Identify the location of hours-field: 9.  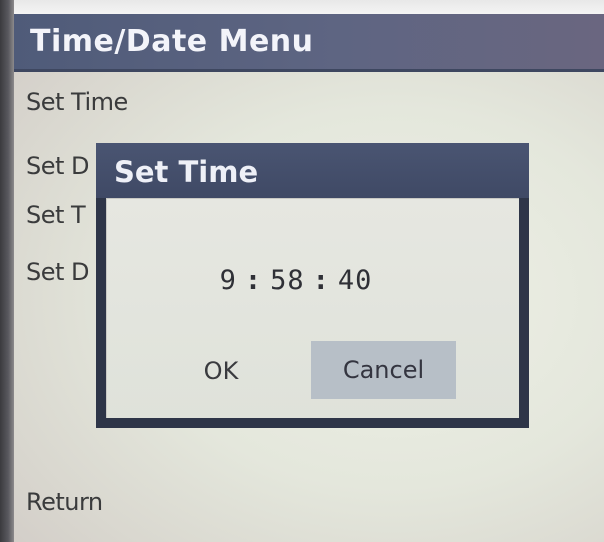
(228, 280).